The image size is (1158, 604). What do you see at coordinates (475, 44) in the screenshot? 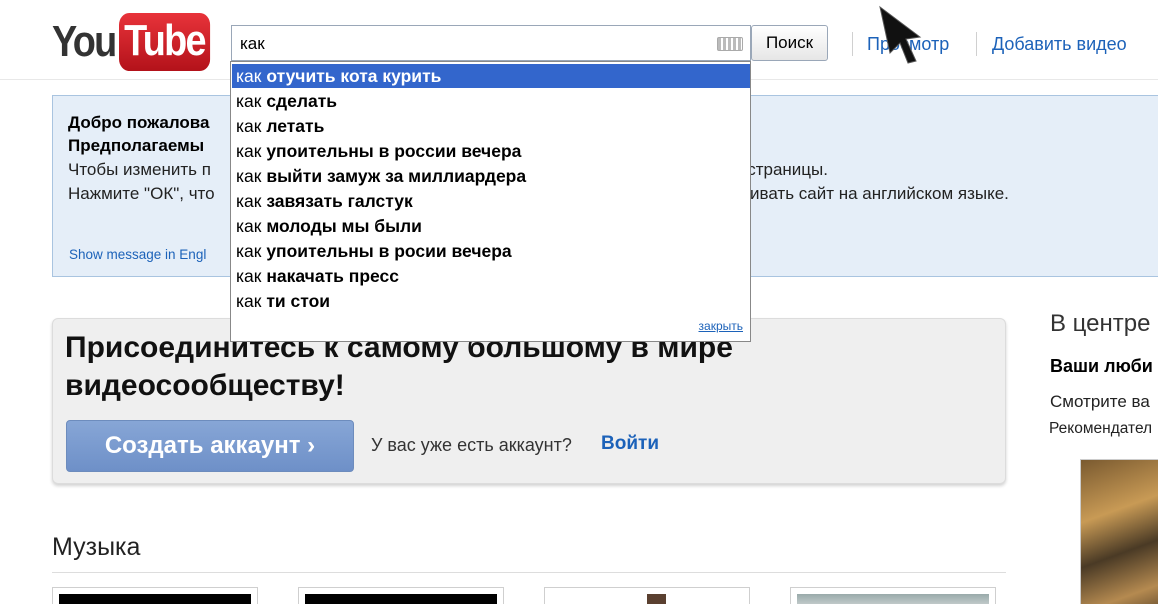
I see `search-input` at bounding box center [475, 44].